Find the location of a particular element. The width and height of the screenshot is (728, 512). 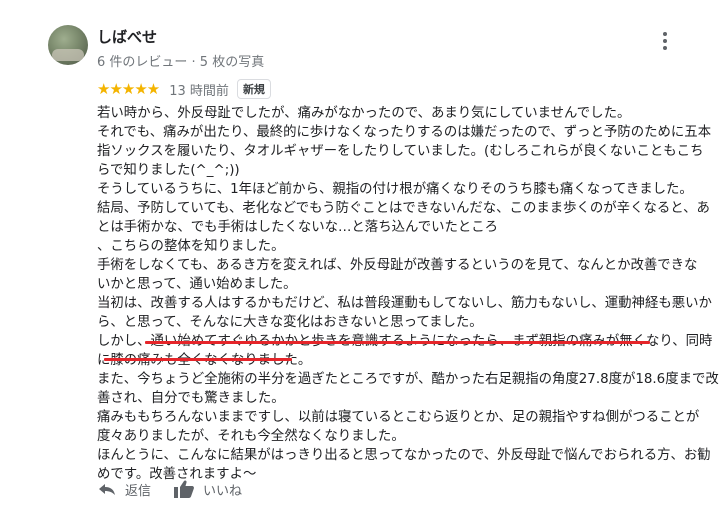

review-line: 善され、自分でも驚きました。 is located at coordinates (191, 398).